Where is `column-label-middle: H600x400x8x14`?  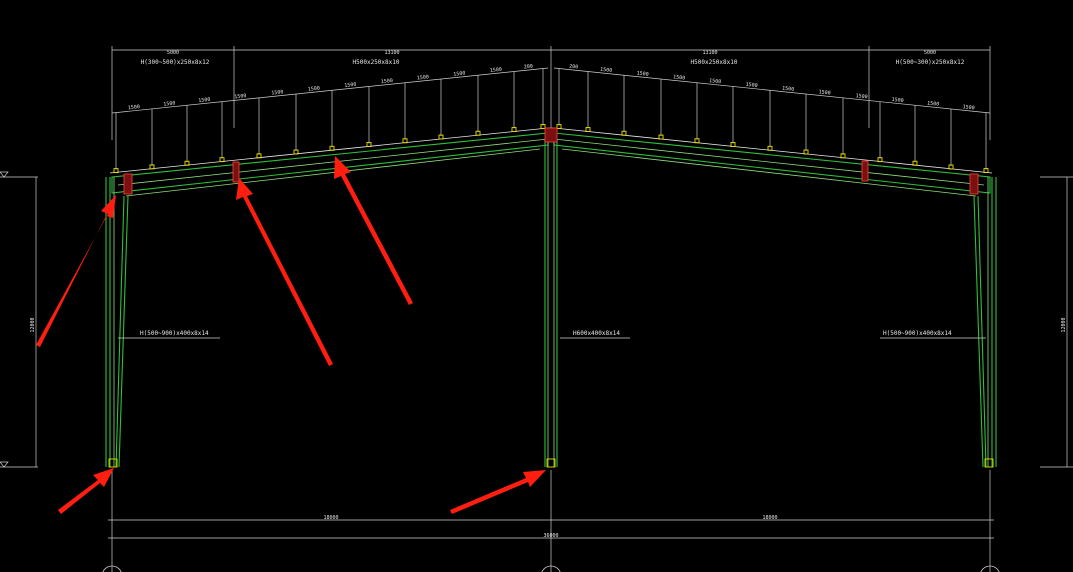
column-label-middle: H600x400x8x14 is located at coordinates (596, 333).